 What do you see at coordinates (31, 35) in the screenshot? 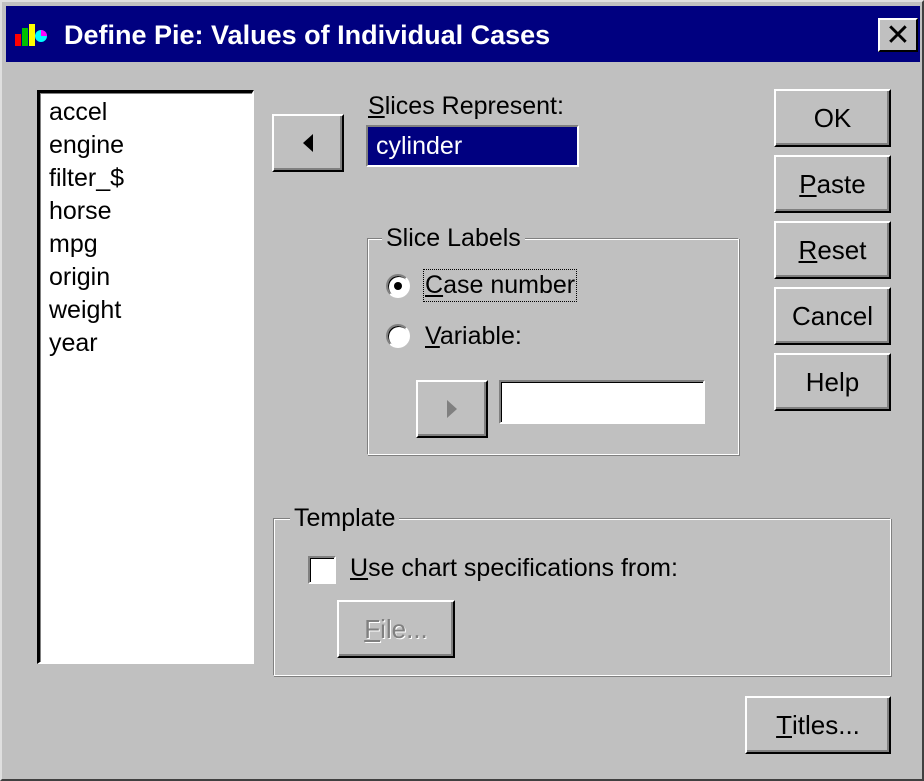
I see `spss-app-icon` at bounding box center [31, 35].